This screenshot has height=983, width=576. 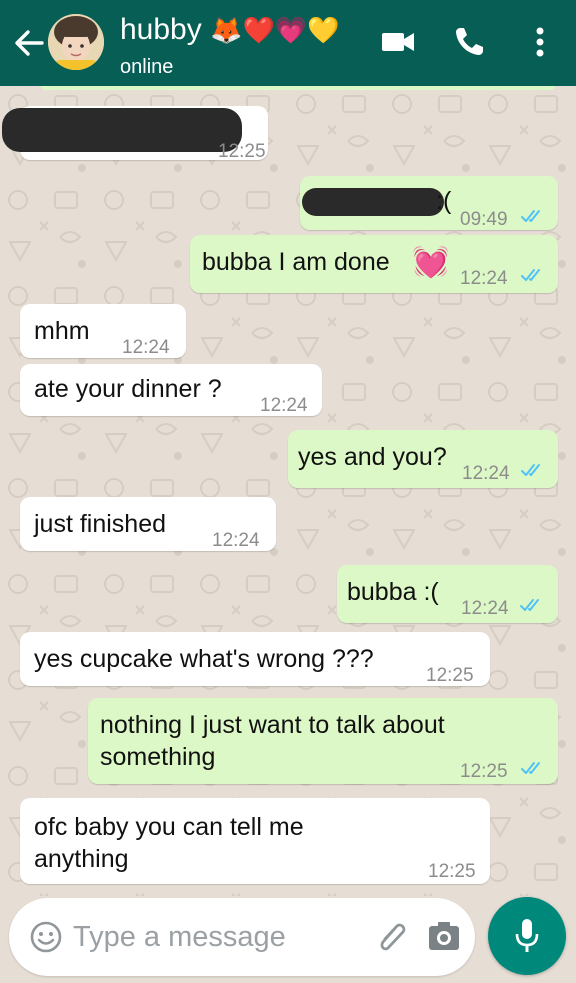 I want to click on emoji-icon, so click(x=46, y=937).